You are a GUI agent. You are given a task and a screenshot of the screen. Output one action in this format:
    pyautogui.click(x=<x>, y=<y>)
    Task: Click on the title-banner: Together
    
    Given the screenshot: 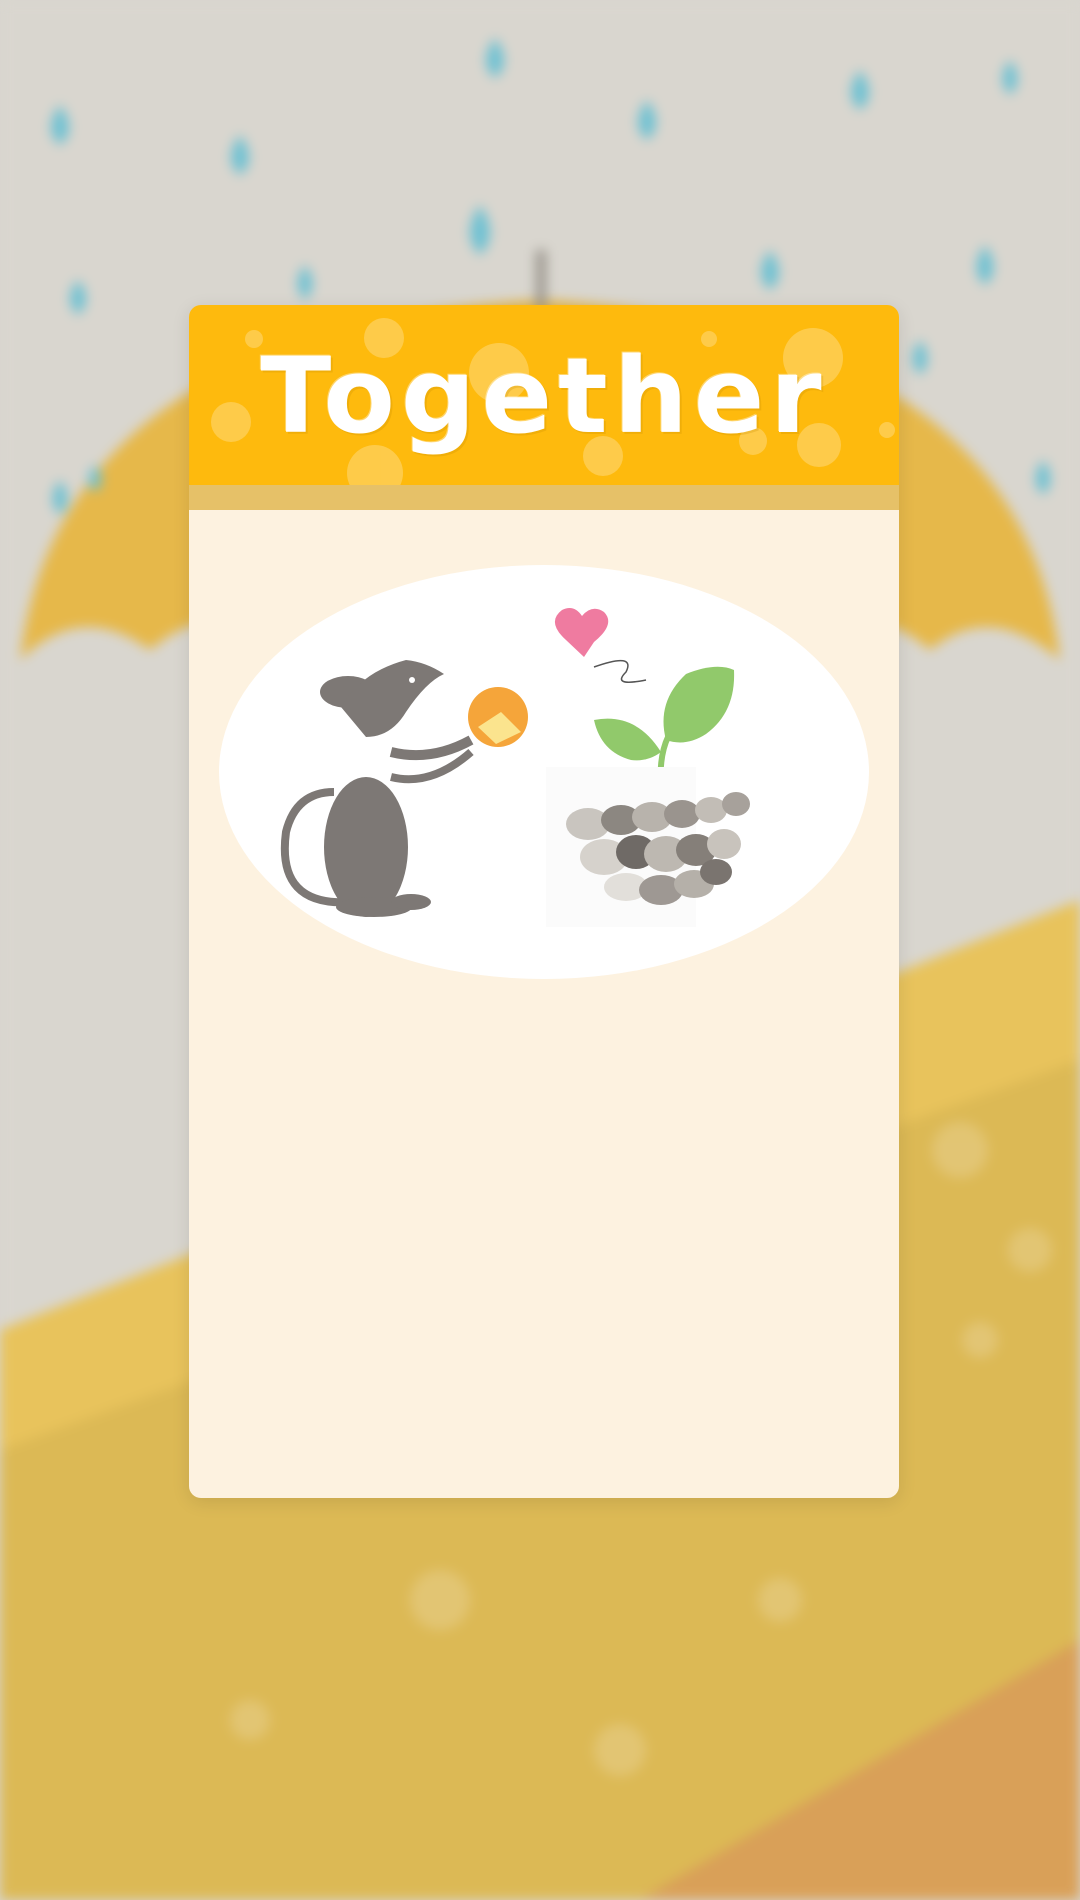 What is the action you would take?
    pyautogui.click(x=544, y=395)
    